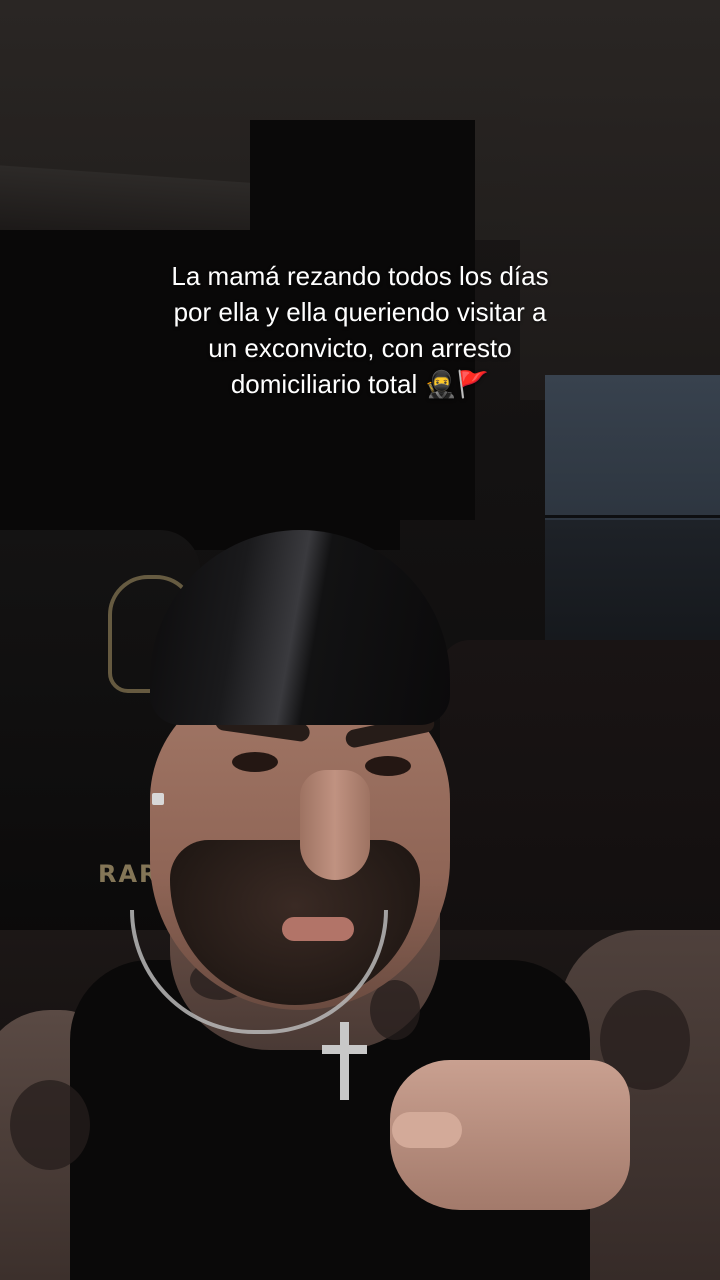  What do you see at coordinates (255, 762) in the screenshot?
I see `left-eye` at bounding box center [255, 762].